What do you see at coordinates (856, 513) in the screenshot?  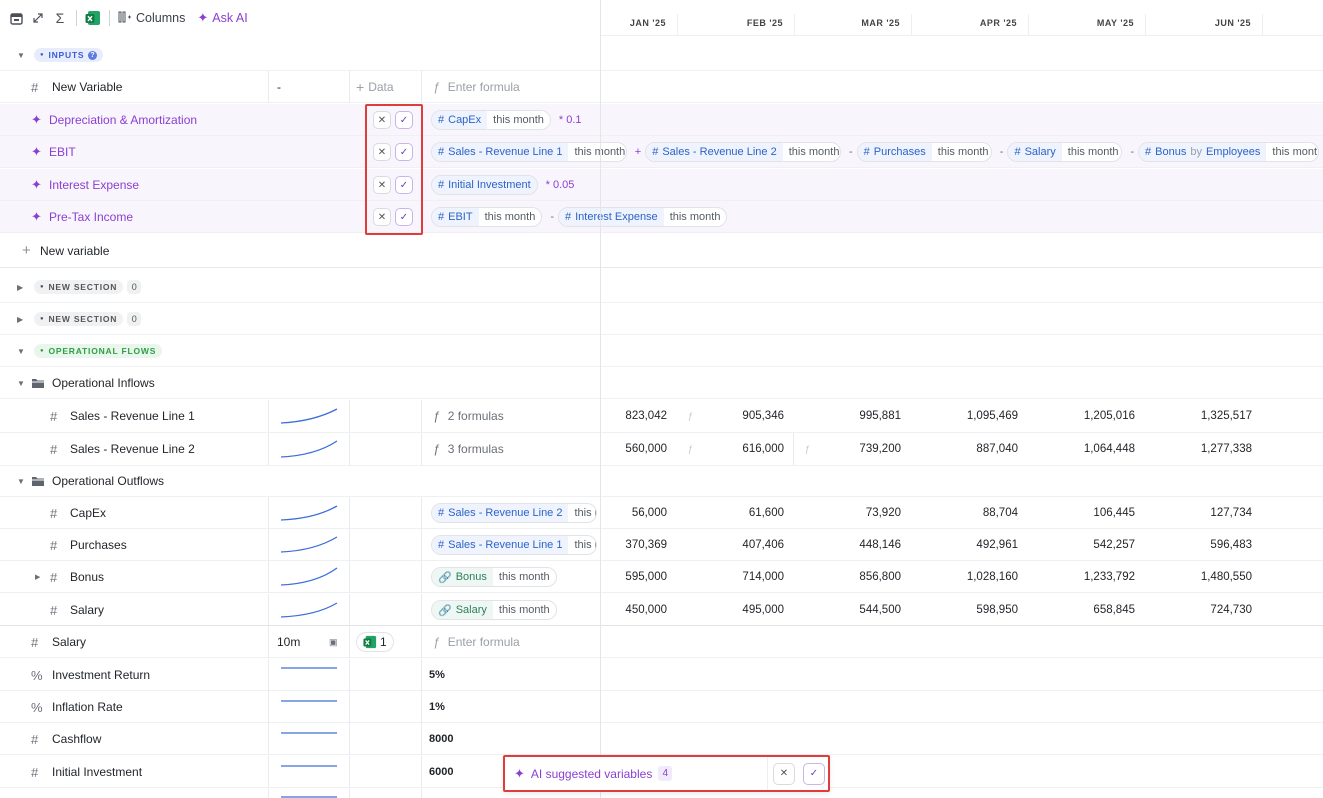 I see `value-cell: 73,920` at bounding box center [856, 513].